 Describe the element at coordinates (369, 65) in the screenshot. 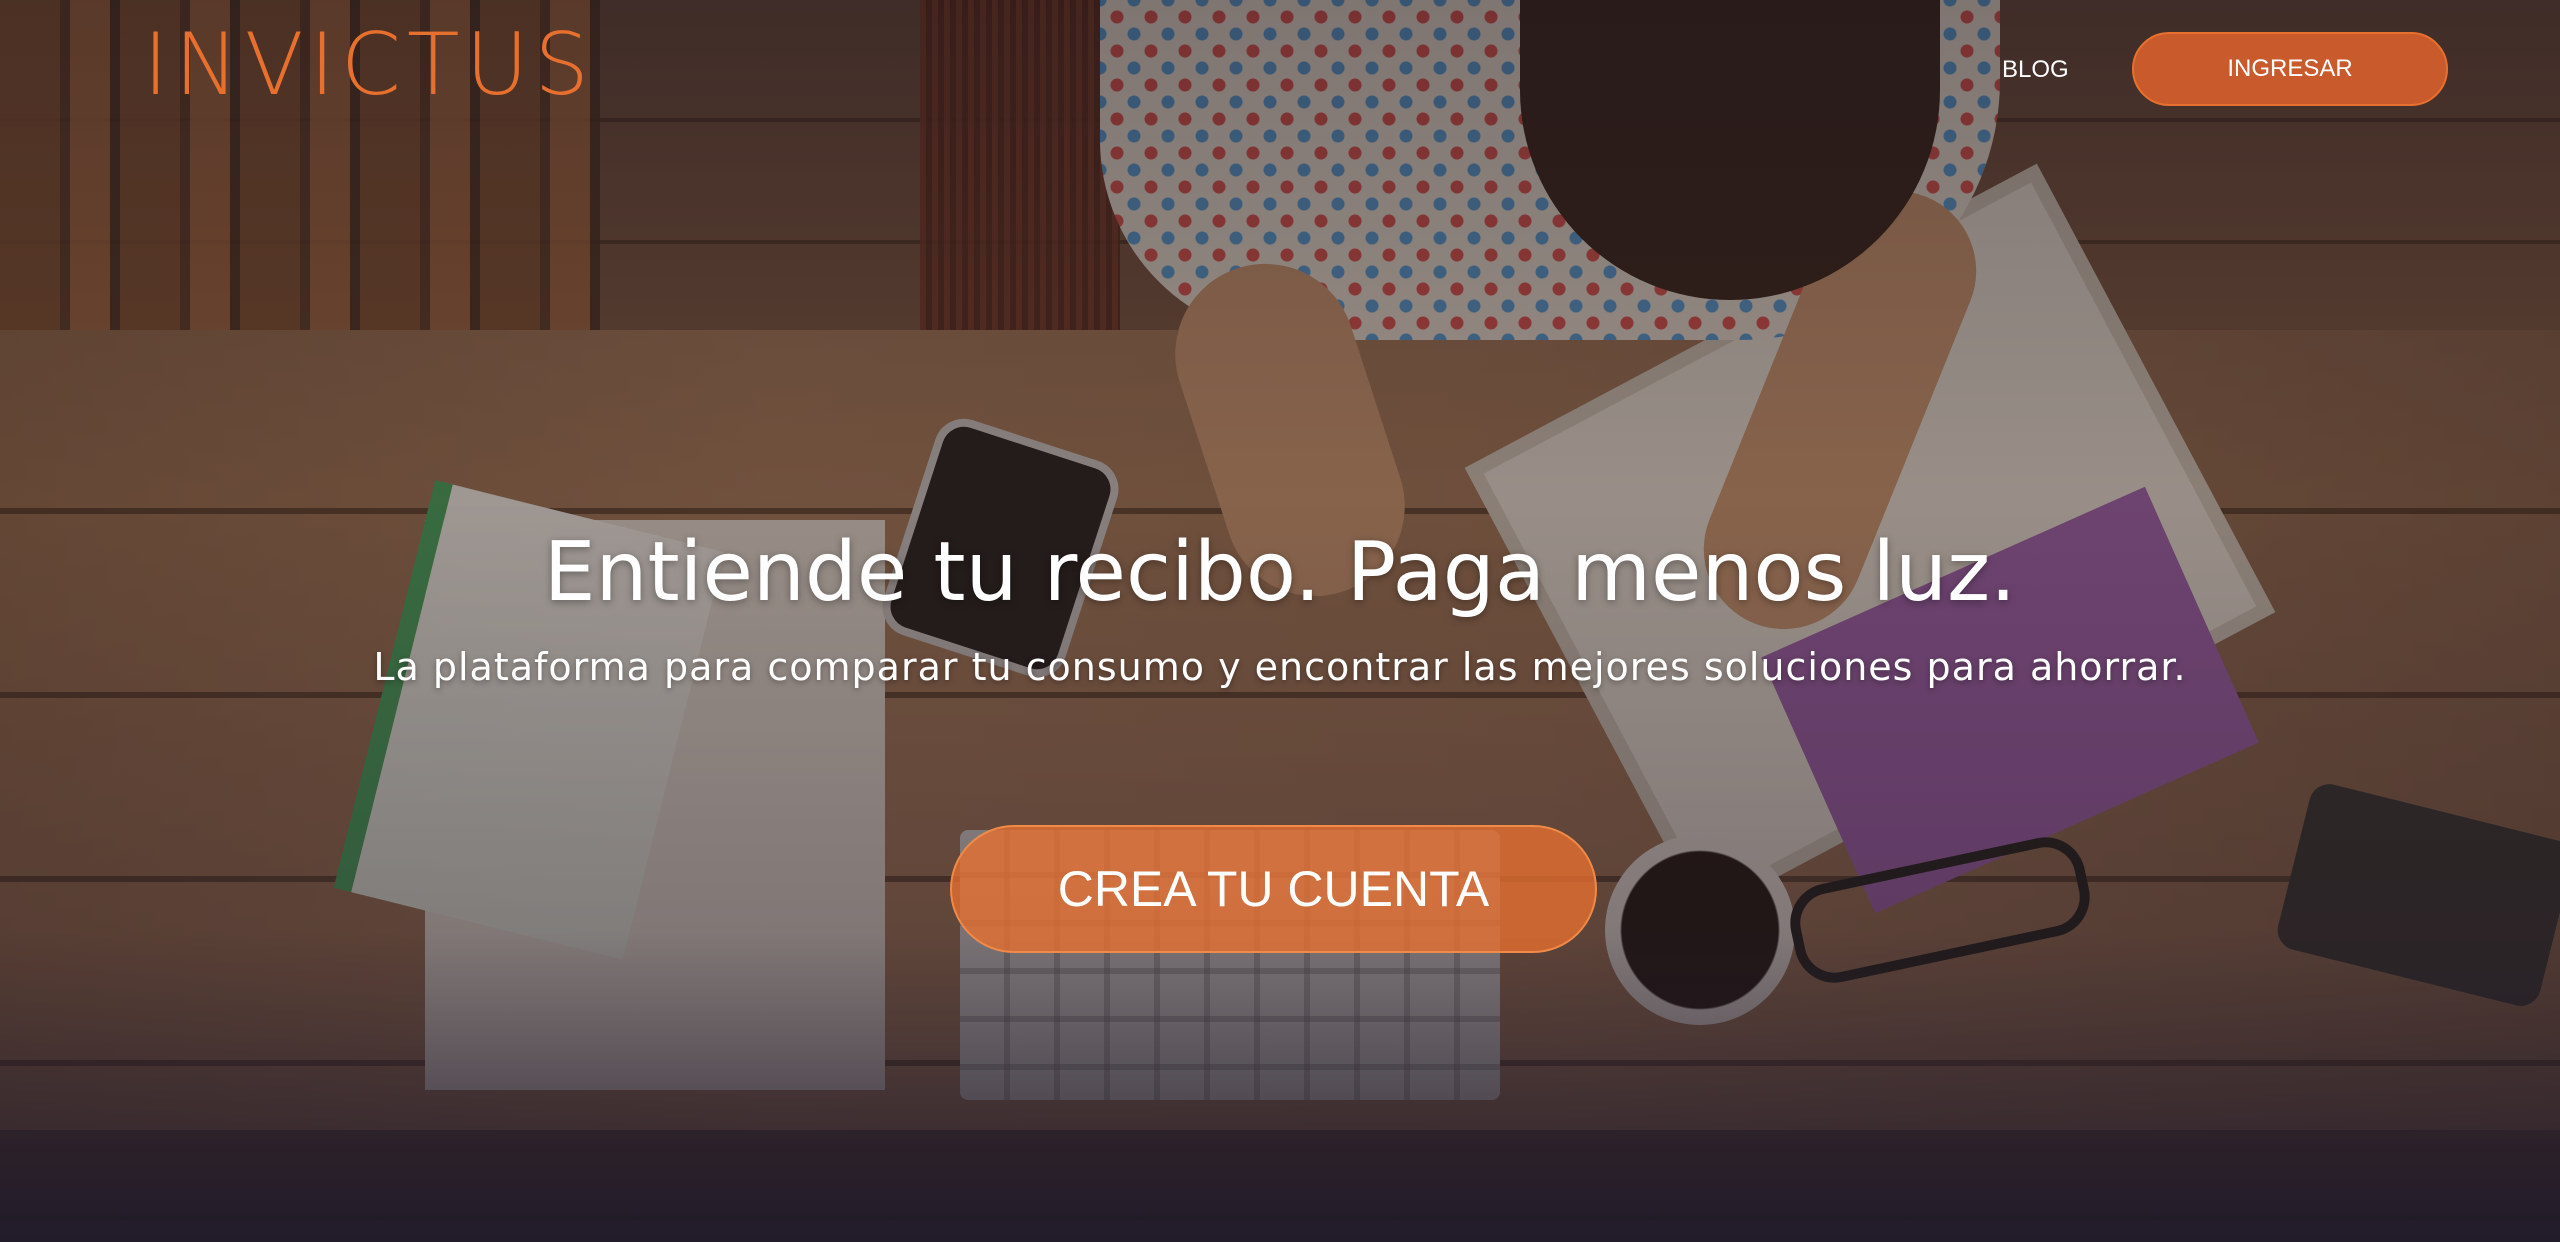

I see `brand-logo: INVICTUS` at that location.